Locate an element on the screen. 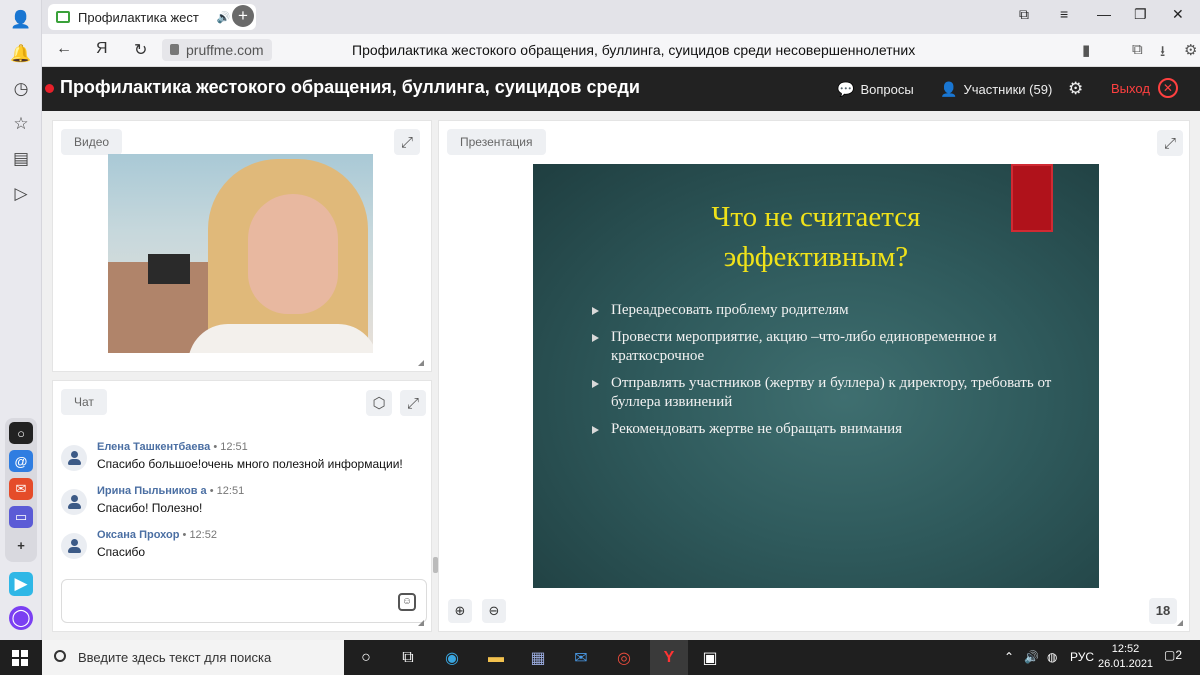 The width and height of the screenshot is (1200, 675). chrome-icon: ◎ is located at coordinates (624, 657).